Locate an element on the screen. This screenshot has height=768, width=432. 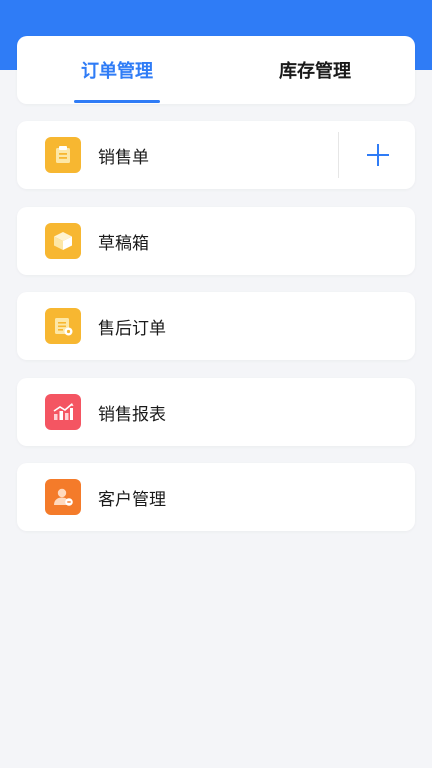
menu-item-drafts: 草稿箱 is located at coordinates (216, 241).